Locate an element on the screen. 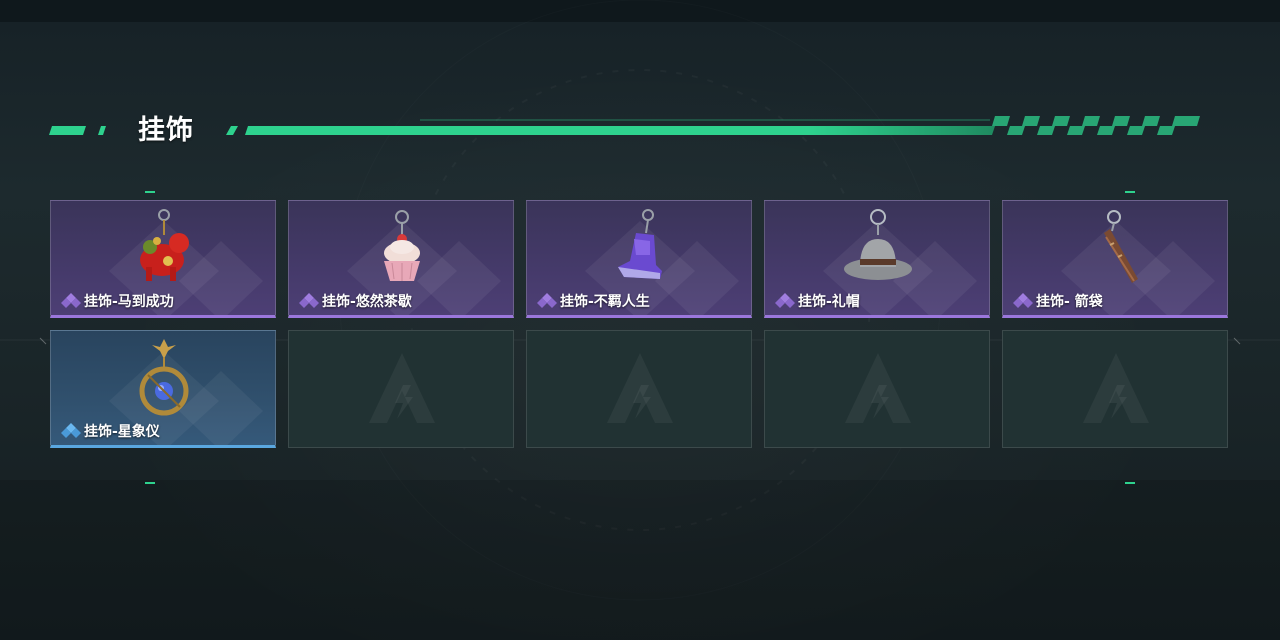 This screenshot has width=1280, height=640. item-label-row: 挂饰-星象仪 is located at coordinates (110, 431).